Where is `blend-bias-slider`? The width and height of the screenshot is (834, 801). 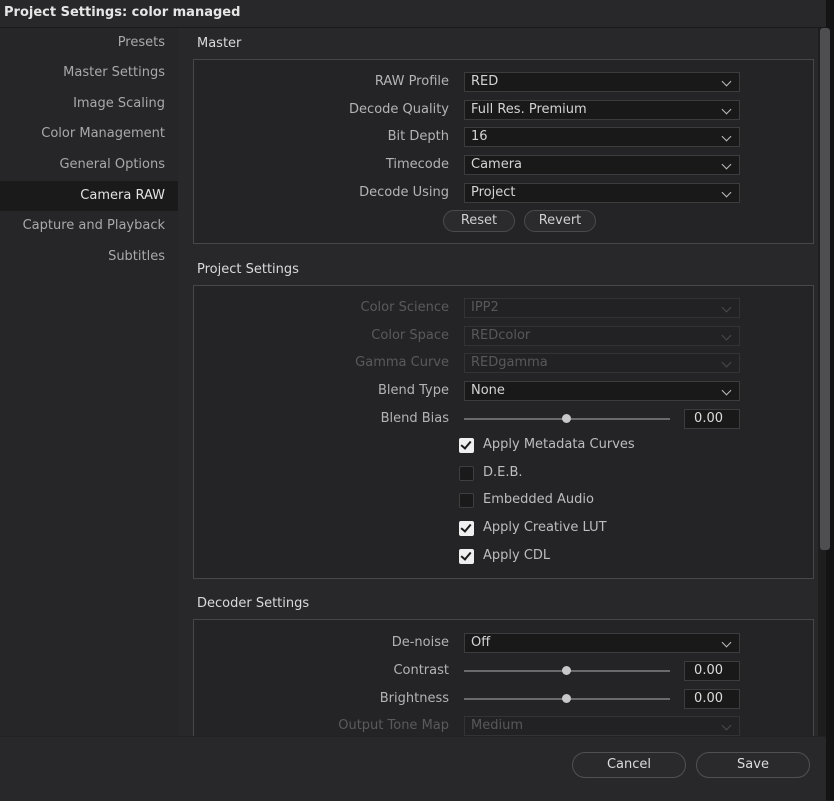
blend-bias-slider is located at coordinates (567, 418).